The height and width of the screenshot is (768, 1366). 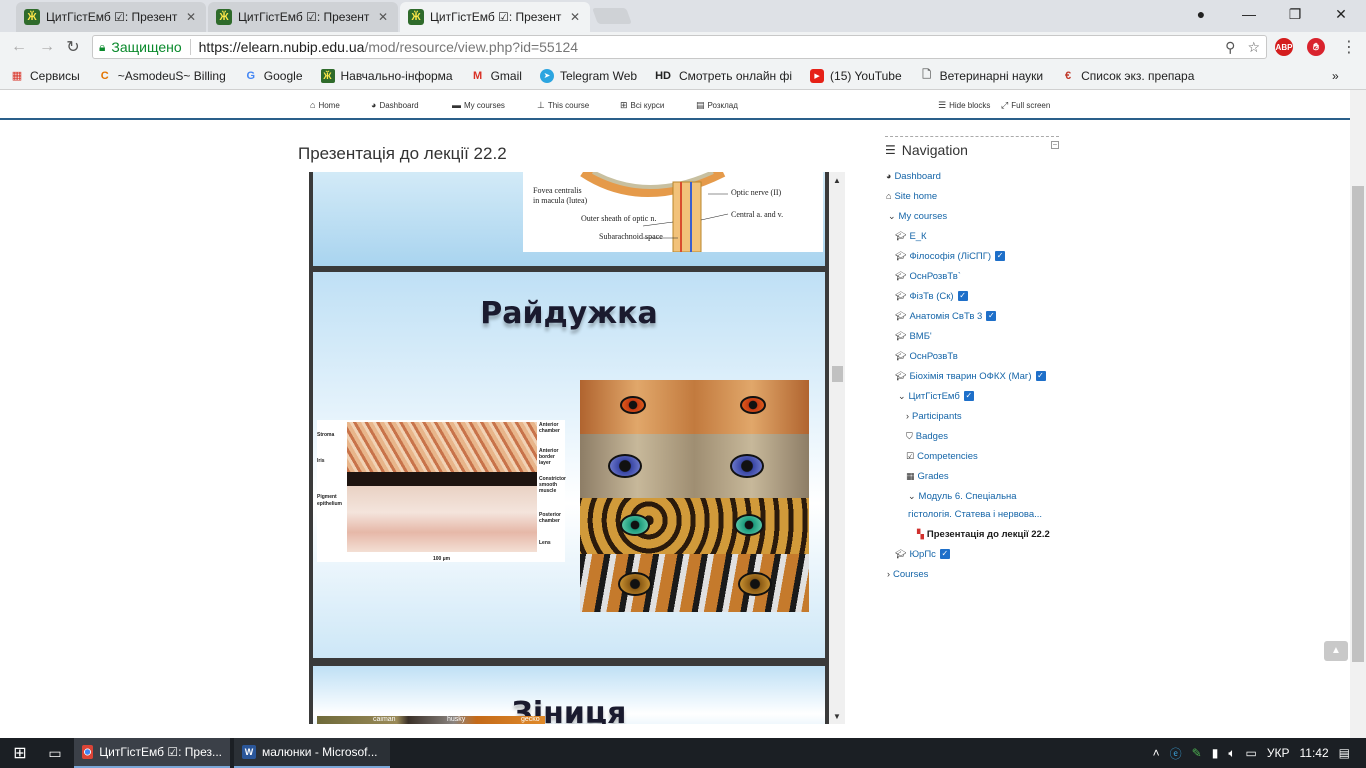 I want to click on tray-app-icon: ⓔ, so click(x=1176, y=753).